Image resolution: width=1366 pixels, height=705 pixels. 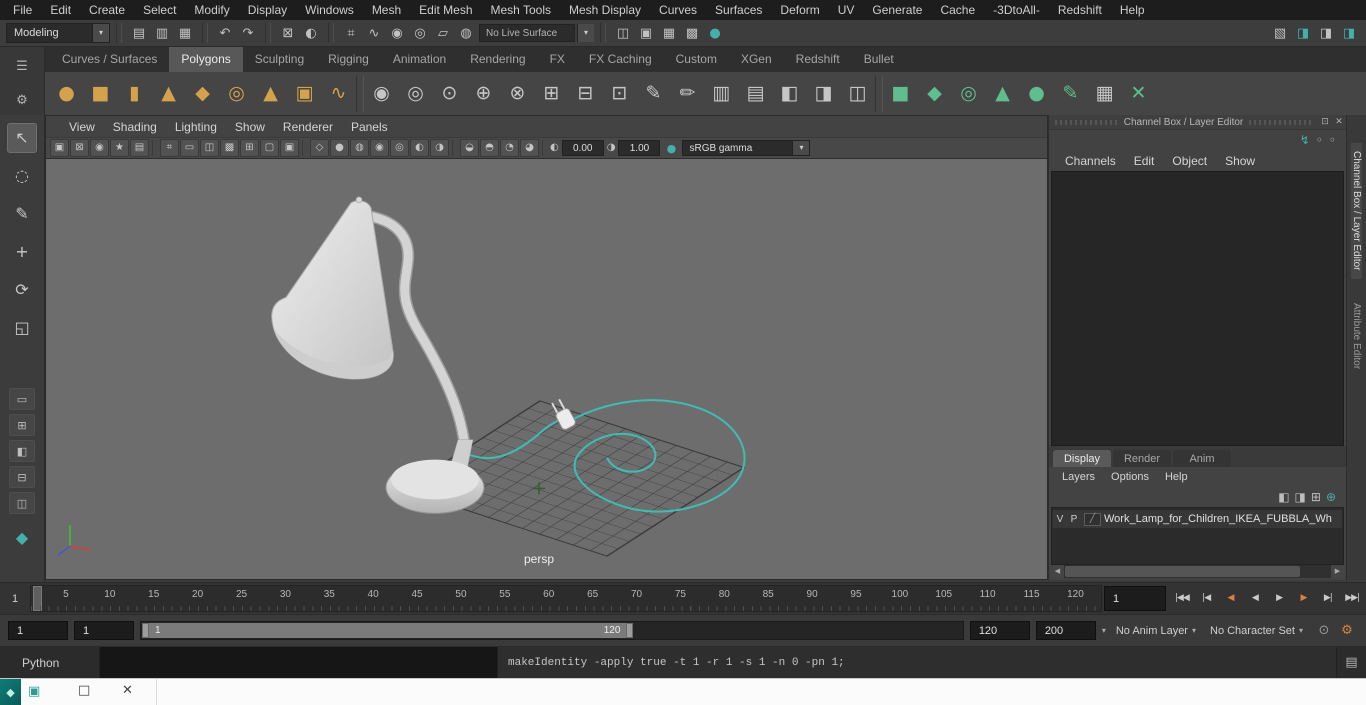 What do you see at coordinates (1002, 94) in the screenshot?
I see `mt-multi-cut-icon: ▲` at bounding box center [1002, 94].